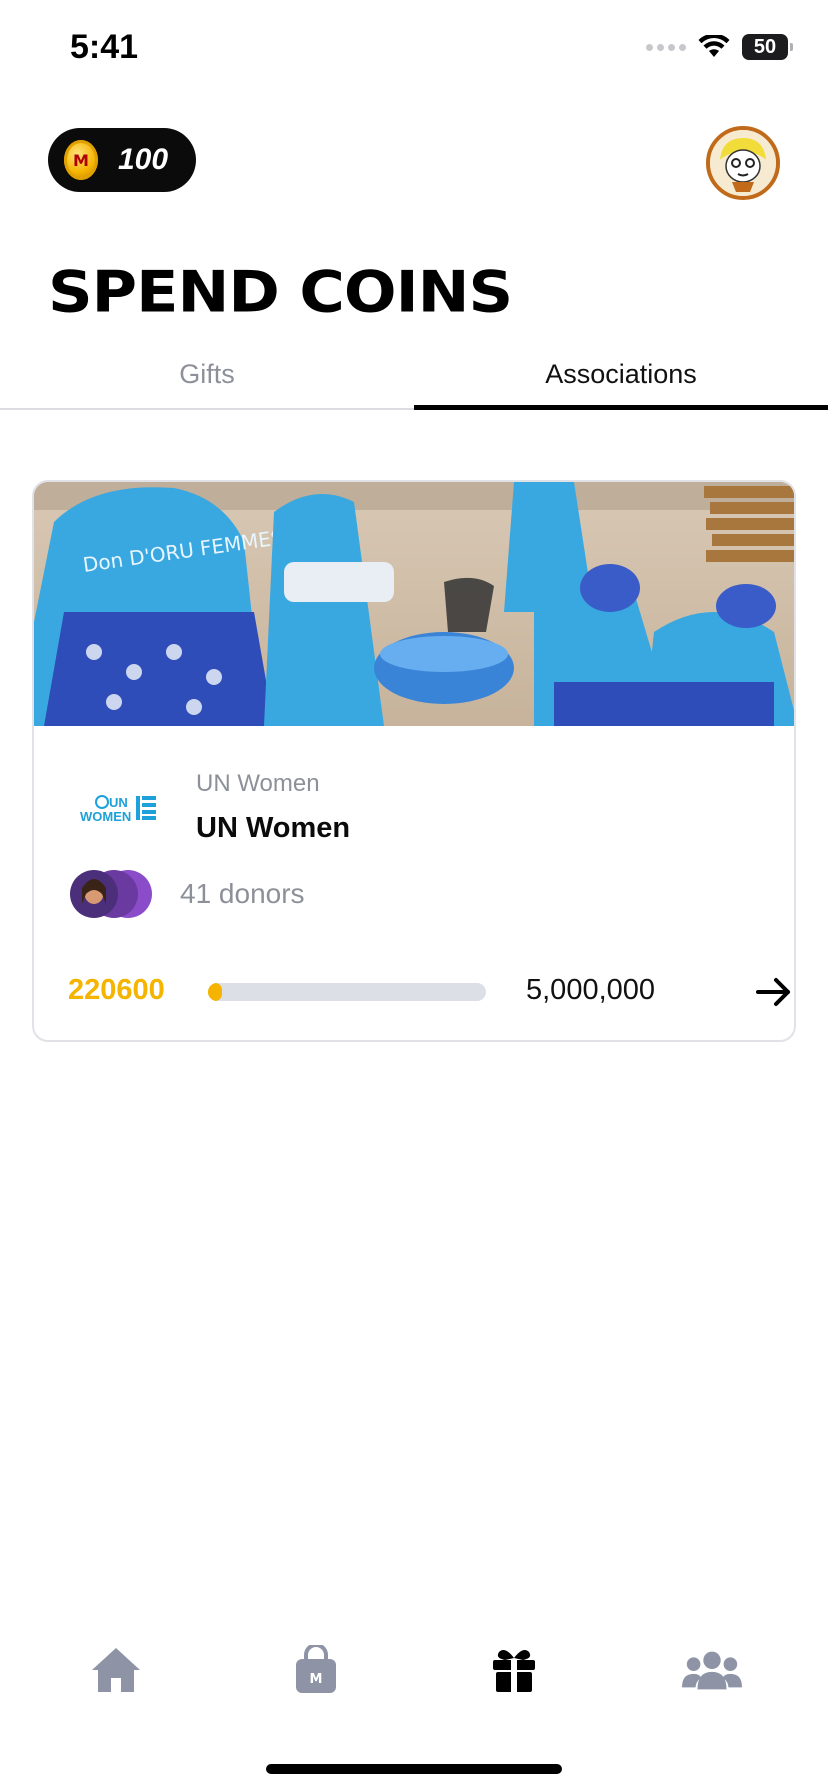  Describe the element at coordinates (81, 160) in the screenshot. I see `coin-icon: M` at that location.